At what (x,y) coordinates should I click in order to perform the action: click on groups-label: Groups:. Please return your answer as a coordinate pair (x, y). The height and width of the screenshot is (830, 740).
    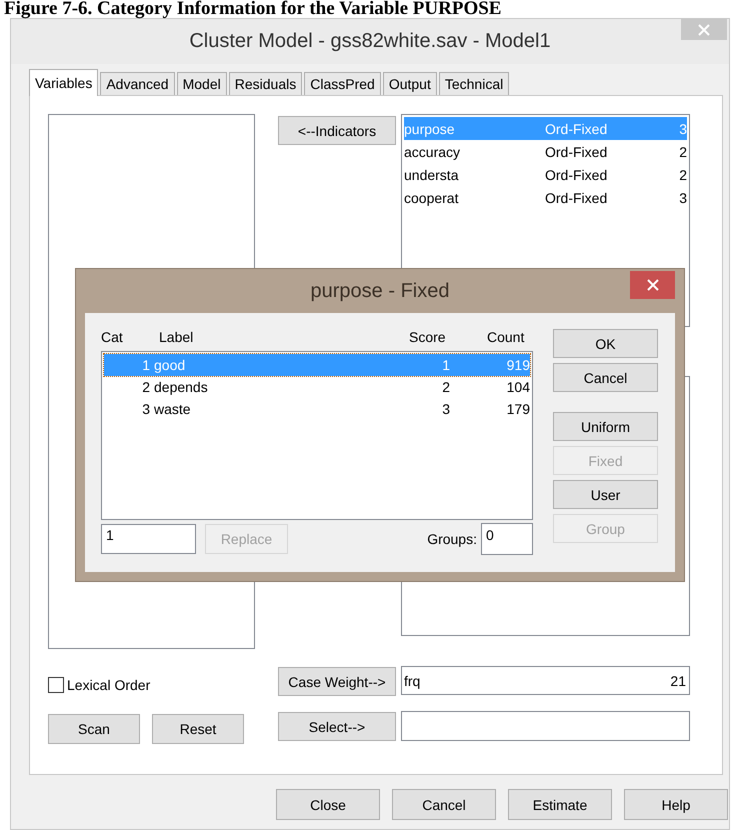
    Looking at the image, I should click on (452, 539).